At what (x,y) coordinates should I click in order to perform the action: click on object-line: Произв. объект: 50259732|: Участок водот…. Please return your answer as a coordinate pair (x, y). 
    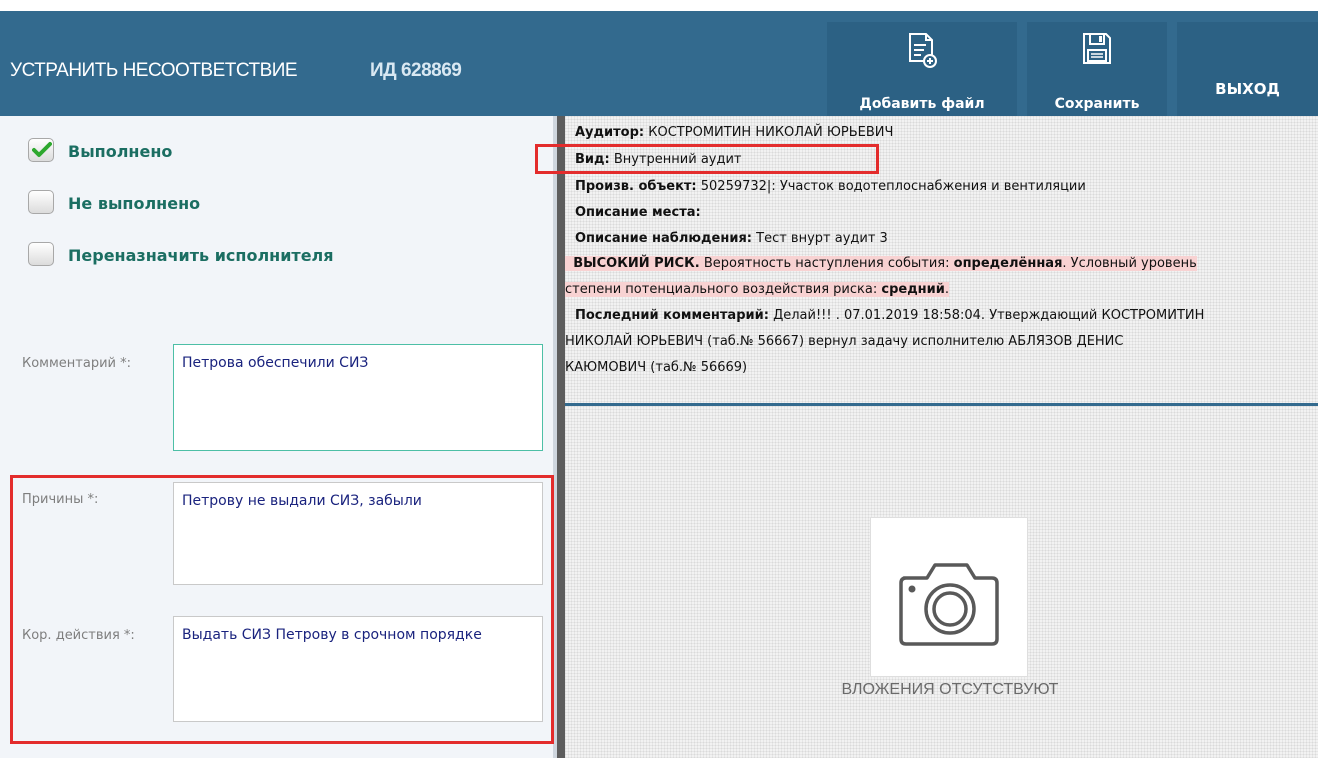
    Looking at the image, I should click on (830, 186).